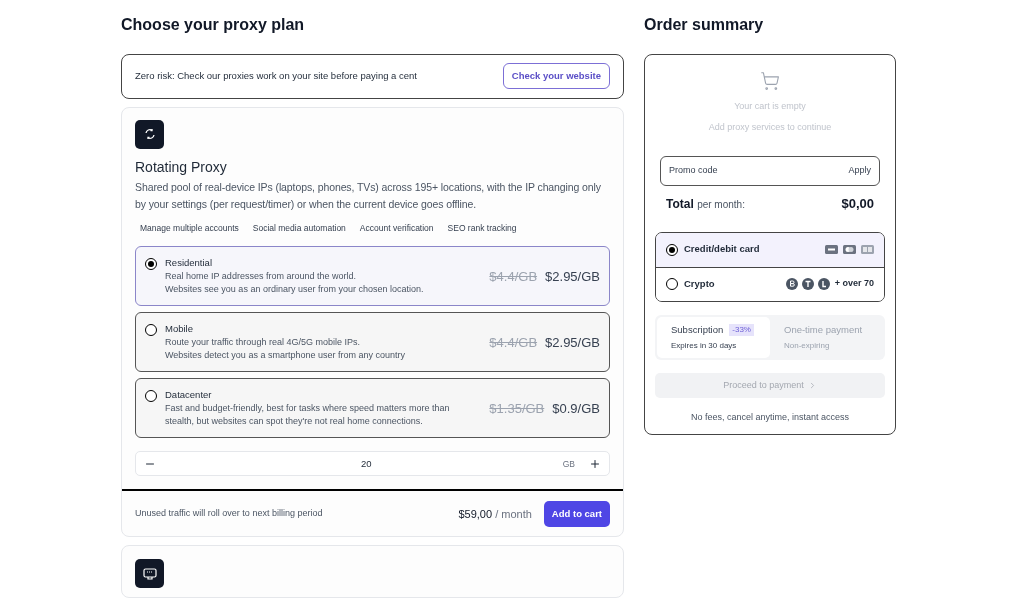 The width and height of the screenshot is (1024, 598). I want to click on total-label: Total per month:, so click(705, 204).